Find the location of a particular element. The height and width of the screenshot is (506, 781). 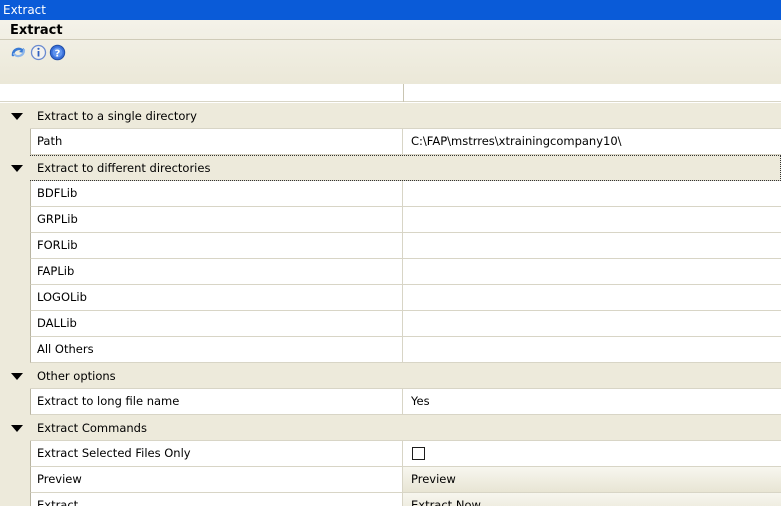

info-icon is located at coordinates (38, 52).